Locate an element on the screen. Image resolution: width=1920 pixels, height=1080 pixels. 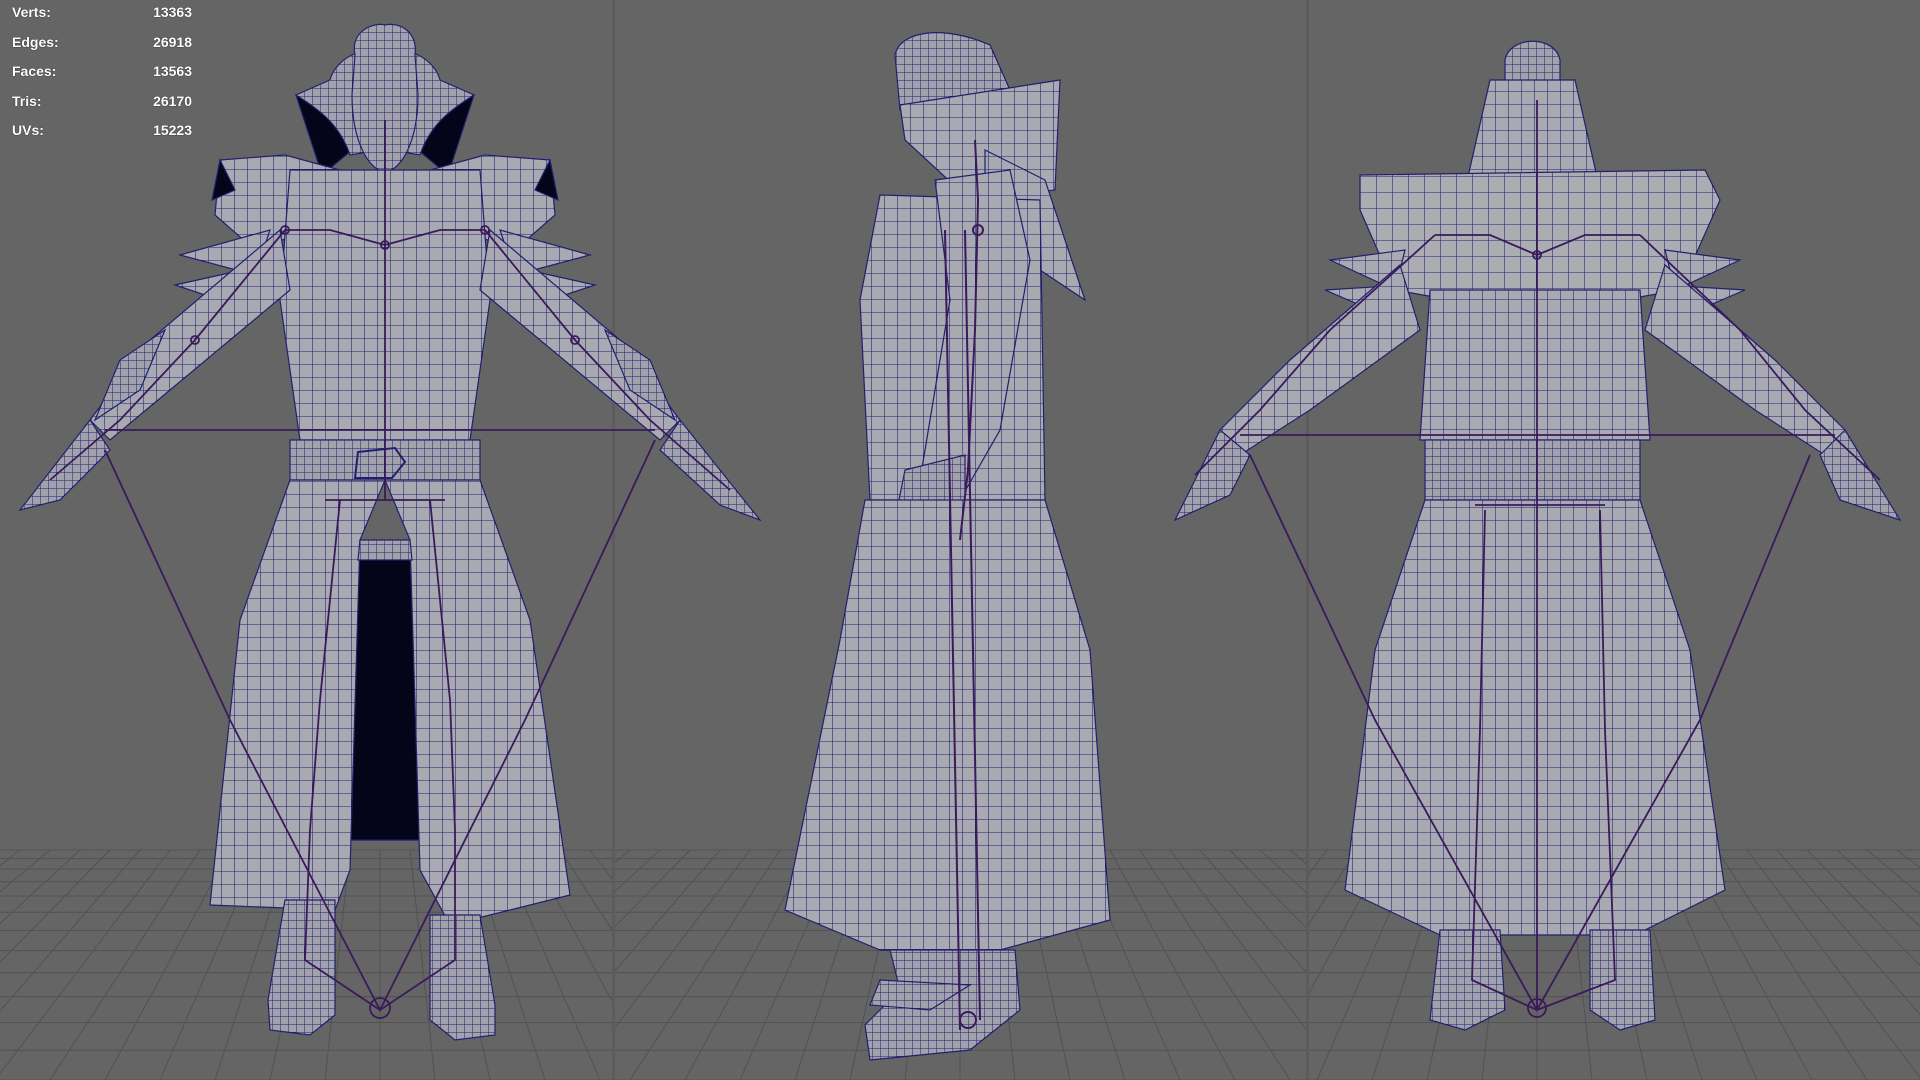
faces-label: Faces: is located at coordinates (34, 71).